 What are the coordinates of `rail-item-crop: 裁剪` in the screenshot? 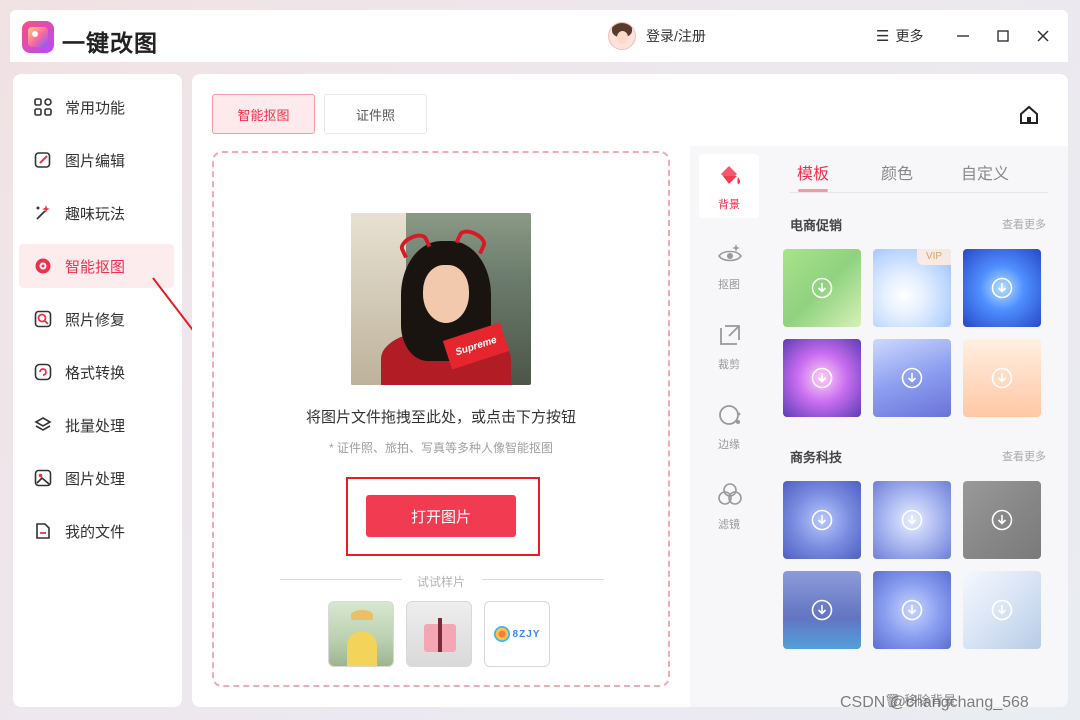 It's located at (729, 346).